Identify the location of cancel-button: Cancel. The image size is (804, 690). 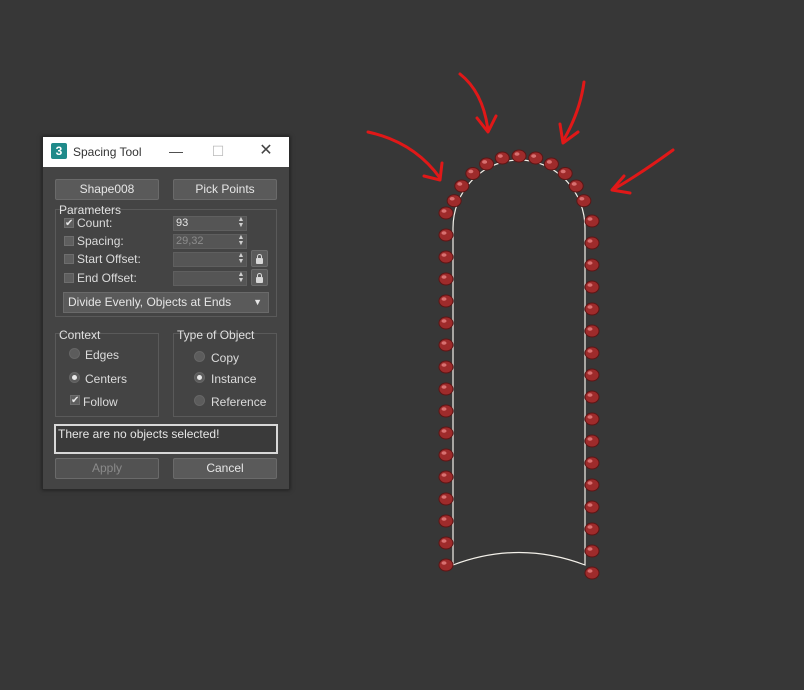
(225, 468).